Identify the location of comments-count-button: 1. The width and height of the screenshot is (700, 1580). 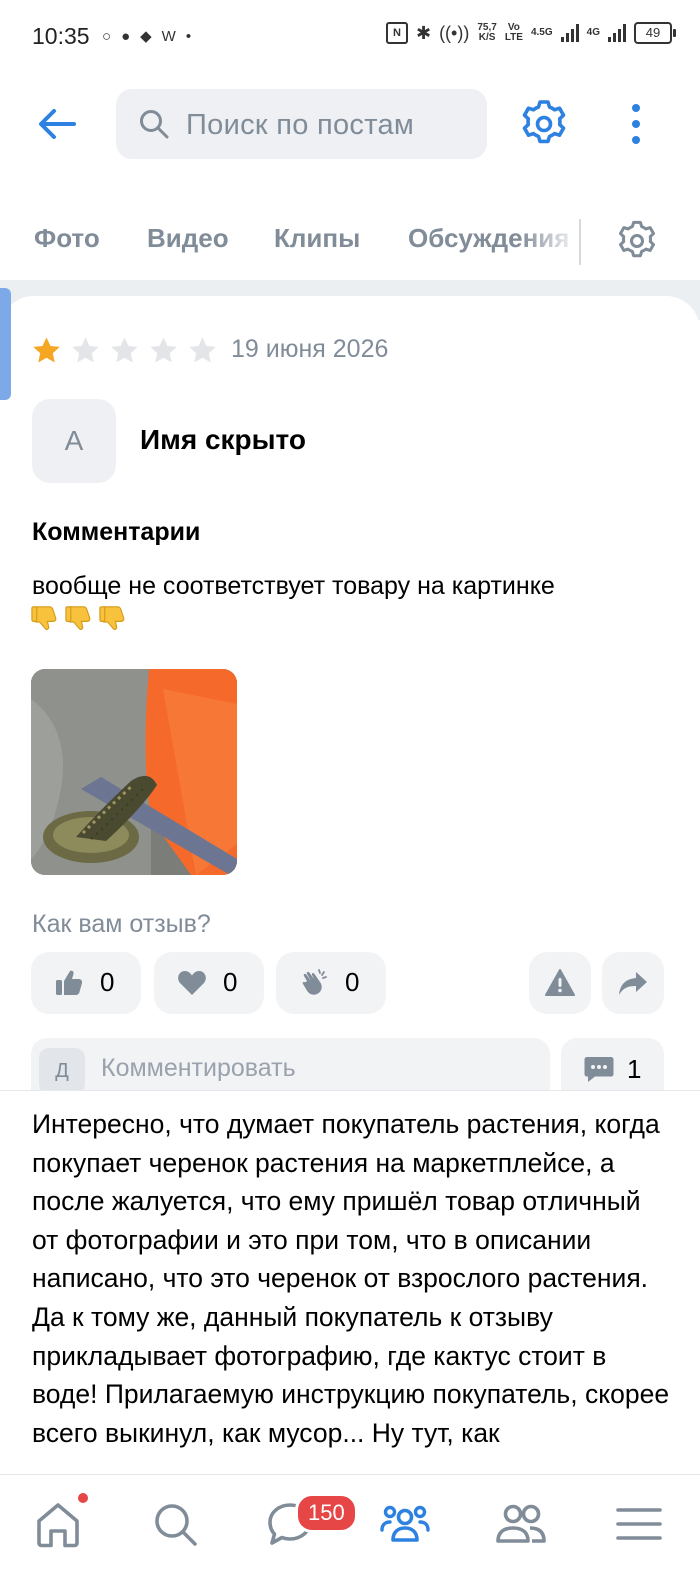
(612, 1068).